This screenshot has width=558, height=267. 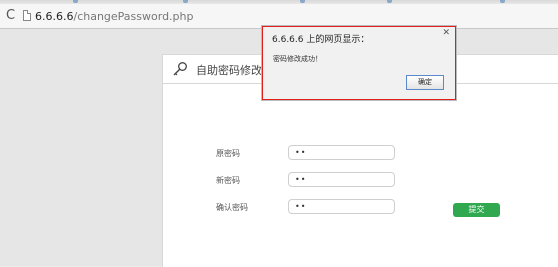 I want to click on url-host: 6.6.6.6, so click(x=54, y=16).